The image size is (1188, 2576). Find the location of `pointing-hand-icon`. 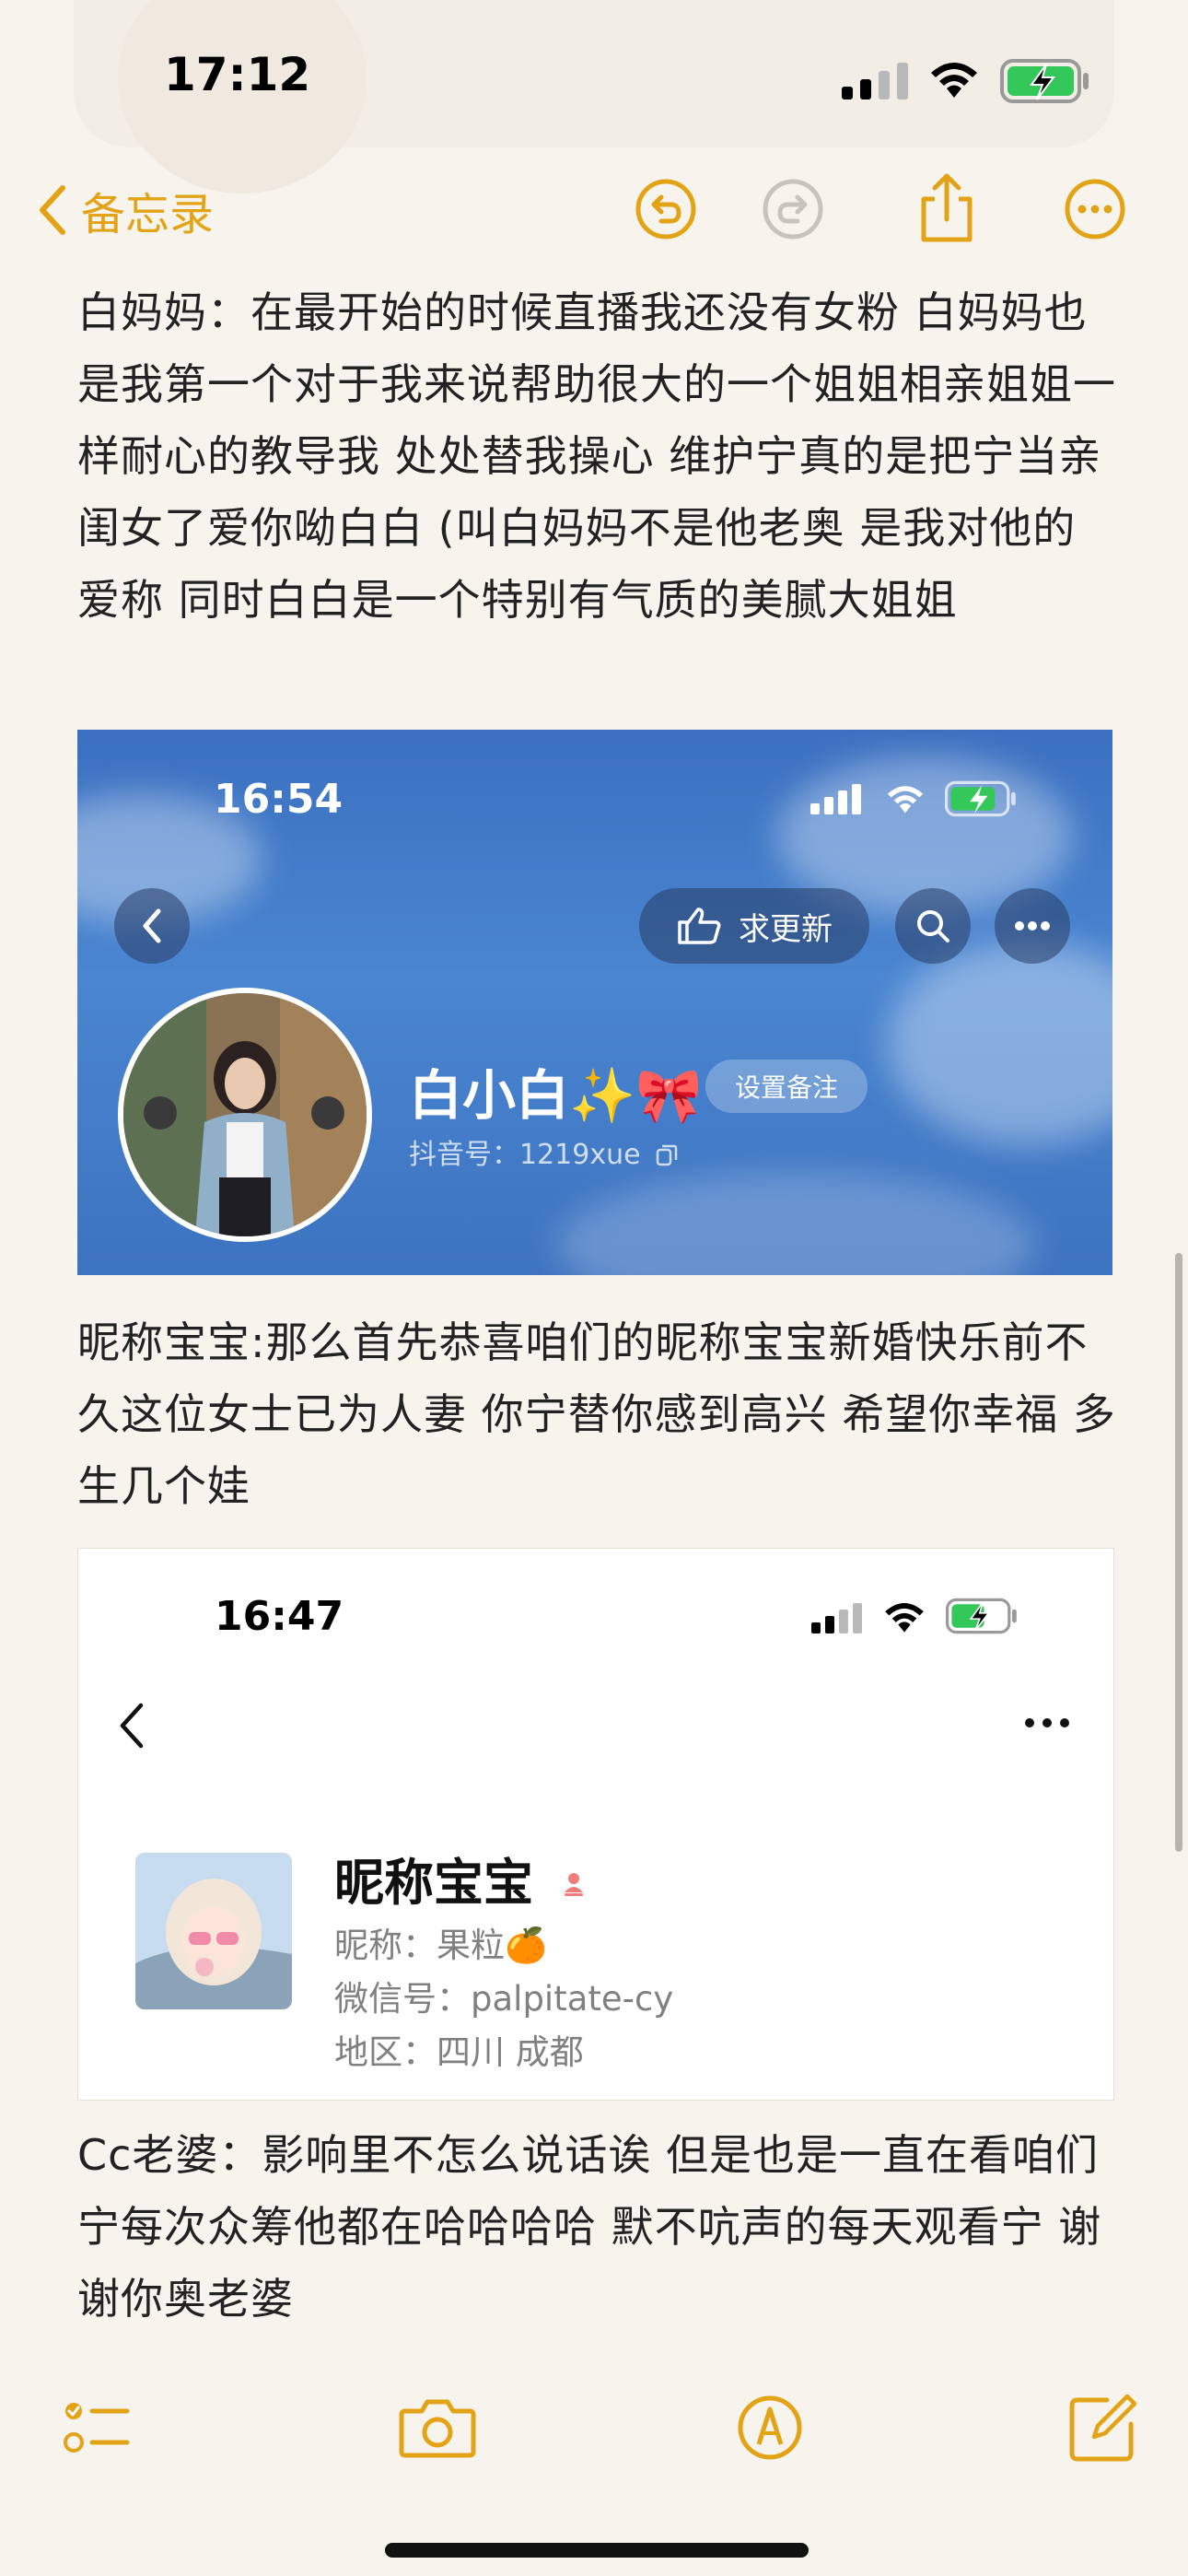

pointing-hand-icon is located at coordinates (699, 925).